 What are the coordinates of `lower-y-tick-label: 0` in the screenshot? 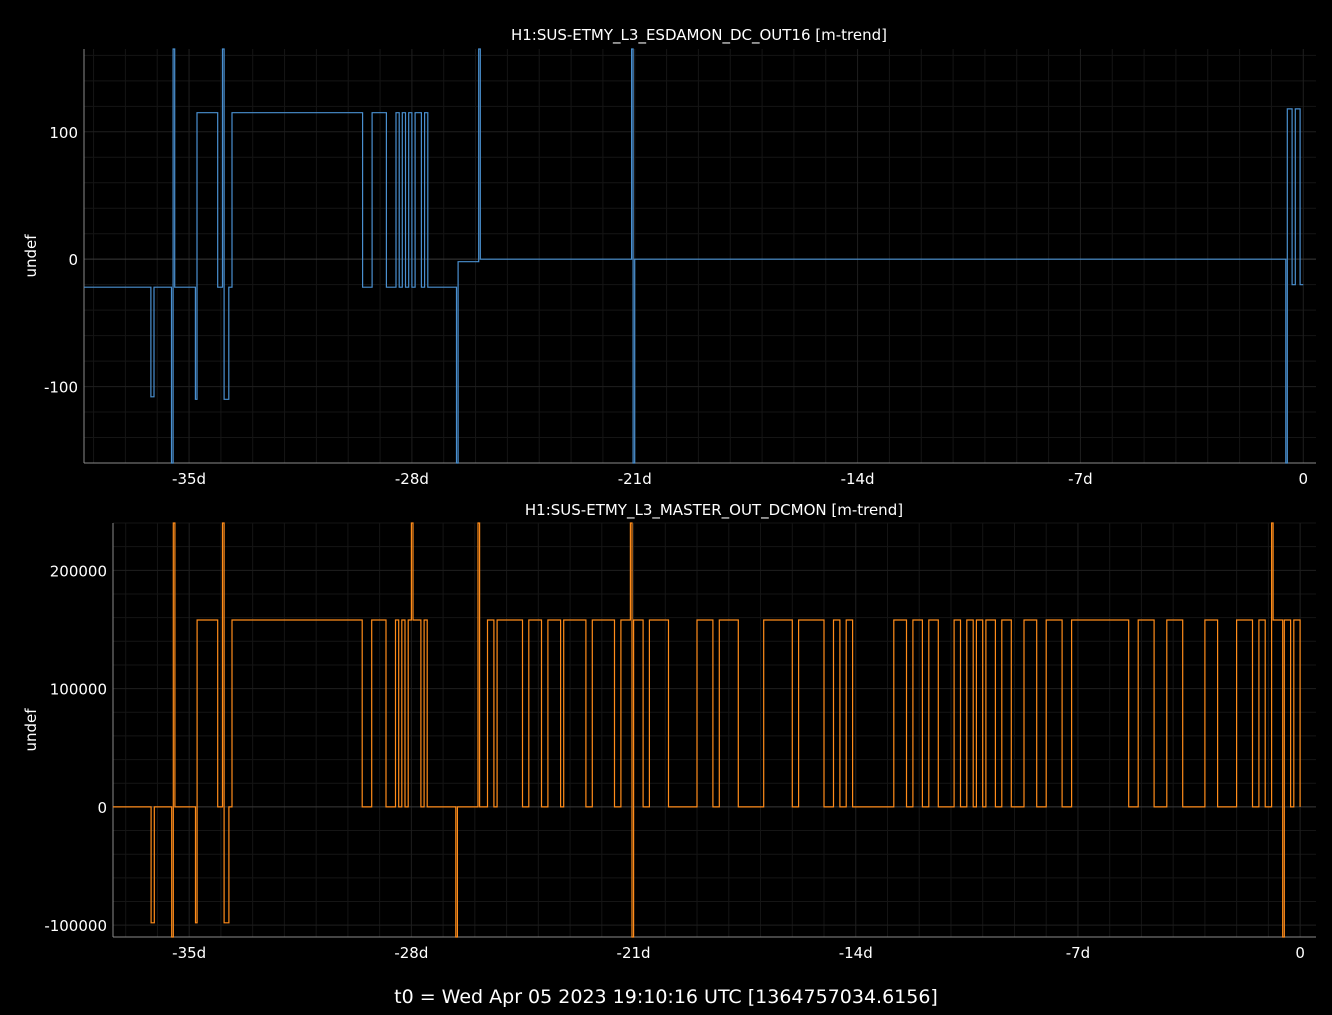 It's located at (102, 808).